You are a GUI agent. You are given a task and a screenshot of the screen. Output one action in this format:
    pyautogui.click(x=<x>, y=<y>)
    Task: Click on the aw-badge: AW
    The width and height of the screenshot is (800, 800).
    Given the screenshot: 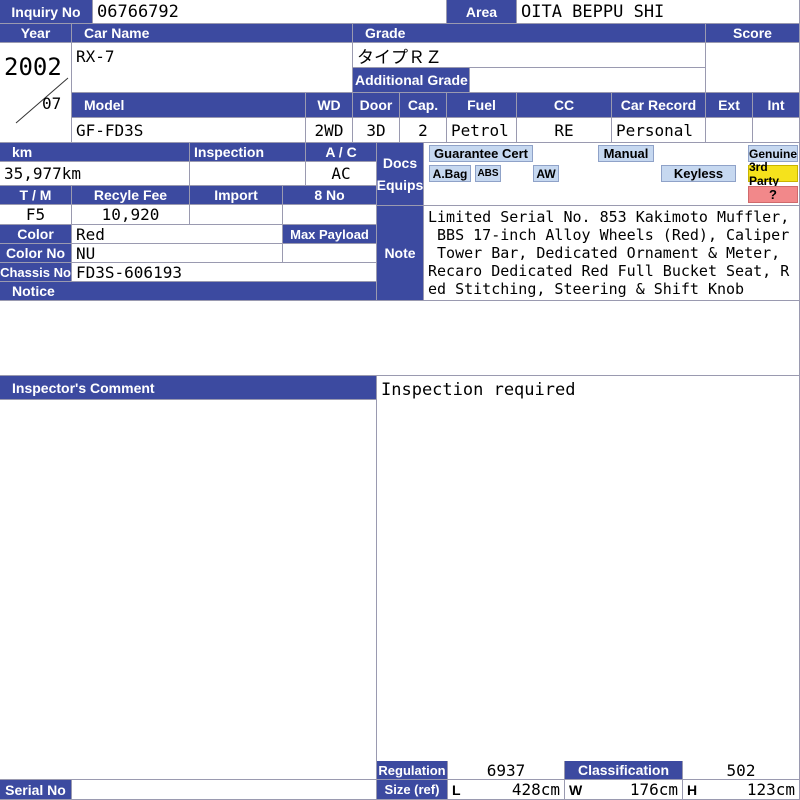 What is the action you would take?
    pyautogui.click(x=546, y=173)
    